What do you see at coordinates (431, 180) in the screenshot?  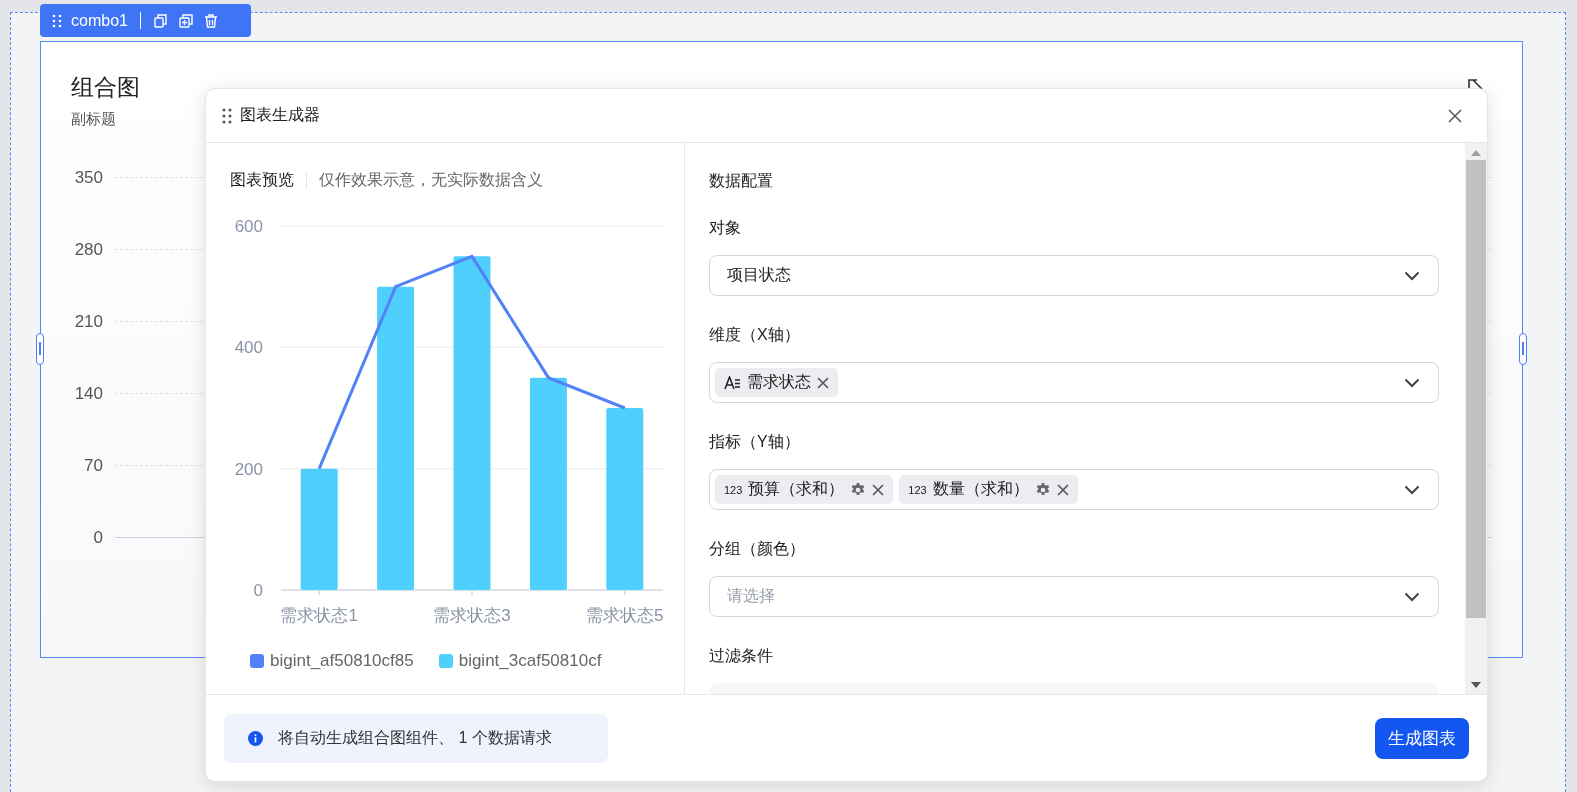 I see `preview-note: 仅作效果示意，无实际数据含义` at bounding box center [431, 180].